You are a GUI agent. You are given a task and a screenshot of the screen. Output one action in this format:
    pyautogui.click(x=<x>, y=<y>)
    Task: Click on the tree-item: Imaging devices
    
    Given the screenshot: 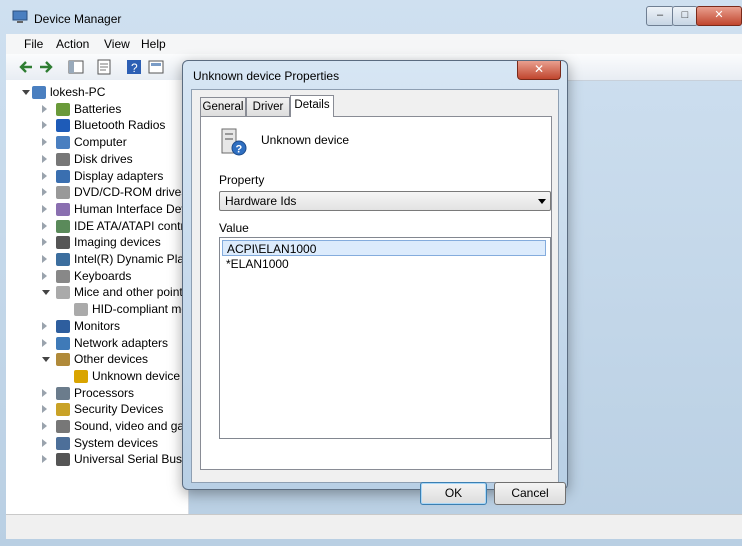 What is the action you would take?
    pyautogui.click(x=97, y=242)
    